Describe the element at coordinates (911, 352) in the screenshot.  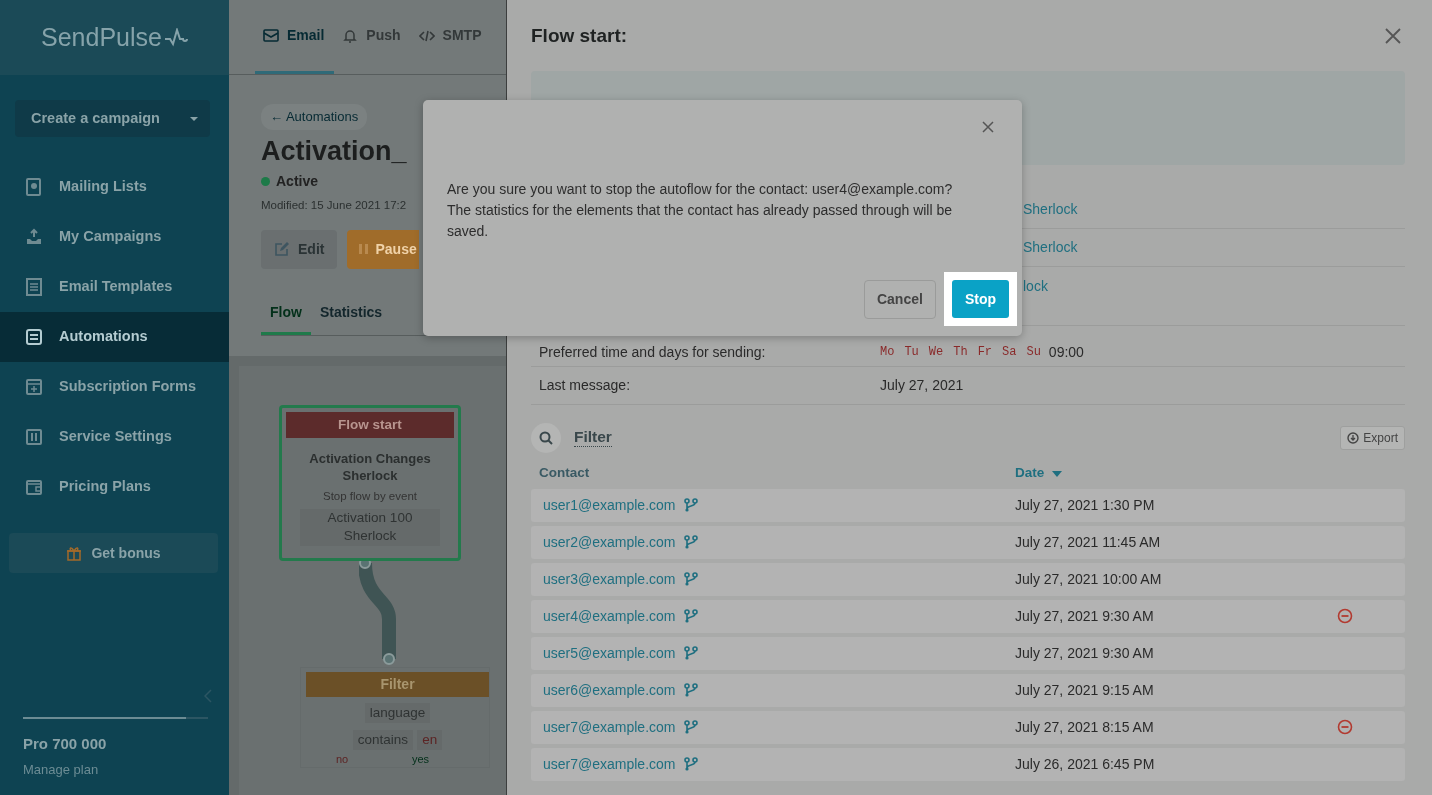
I see `weekday-label: Tu` at that location.